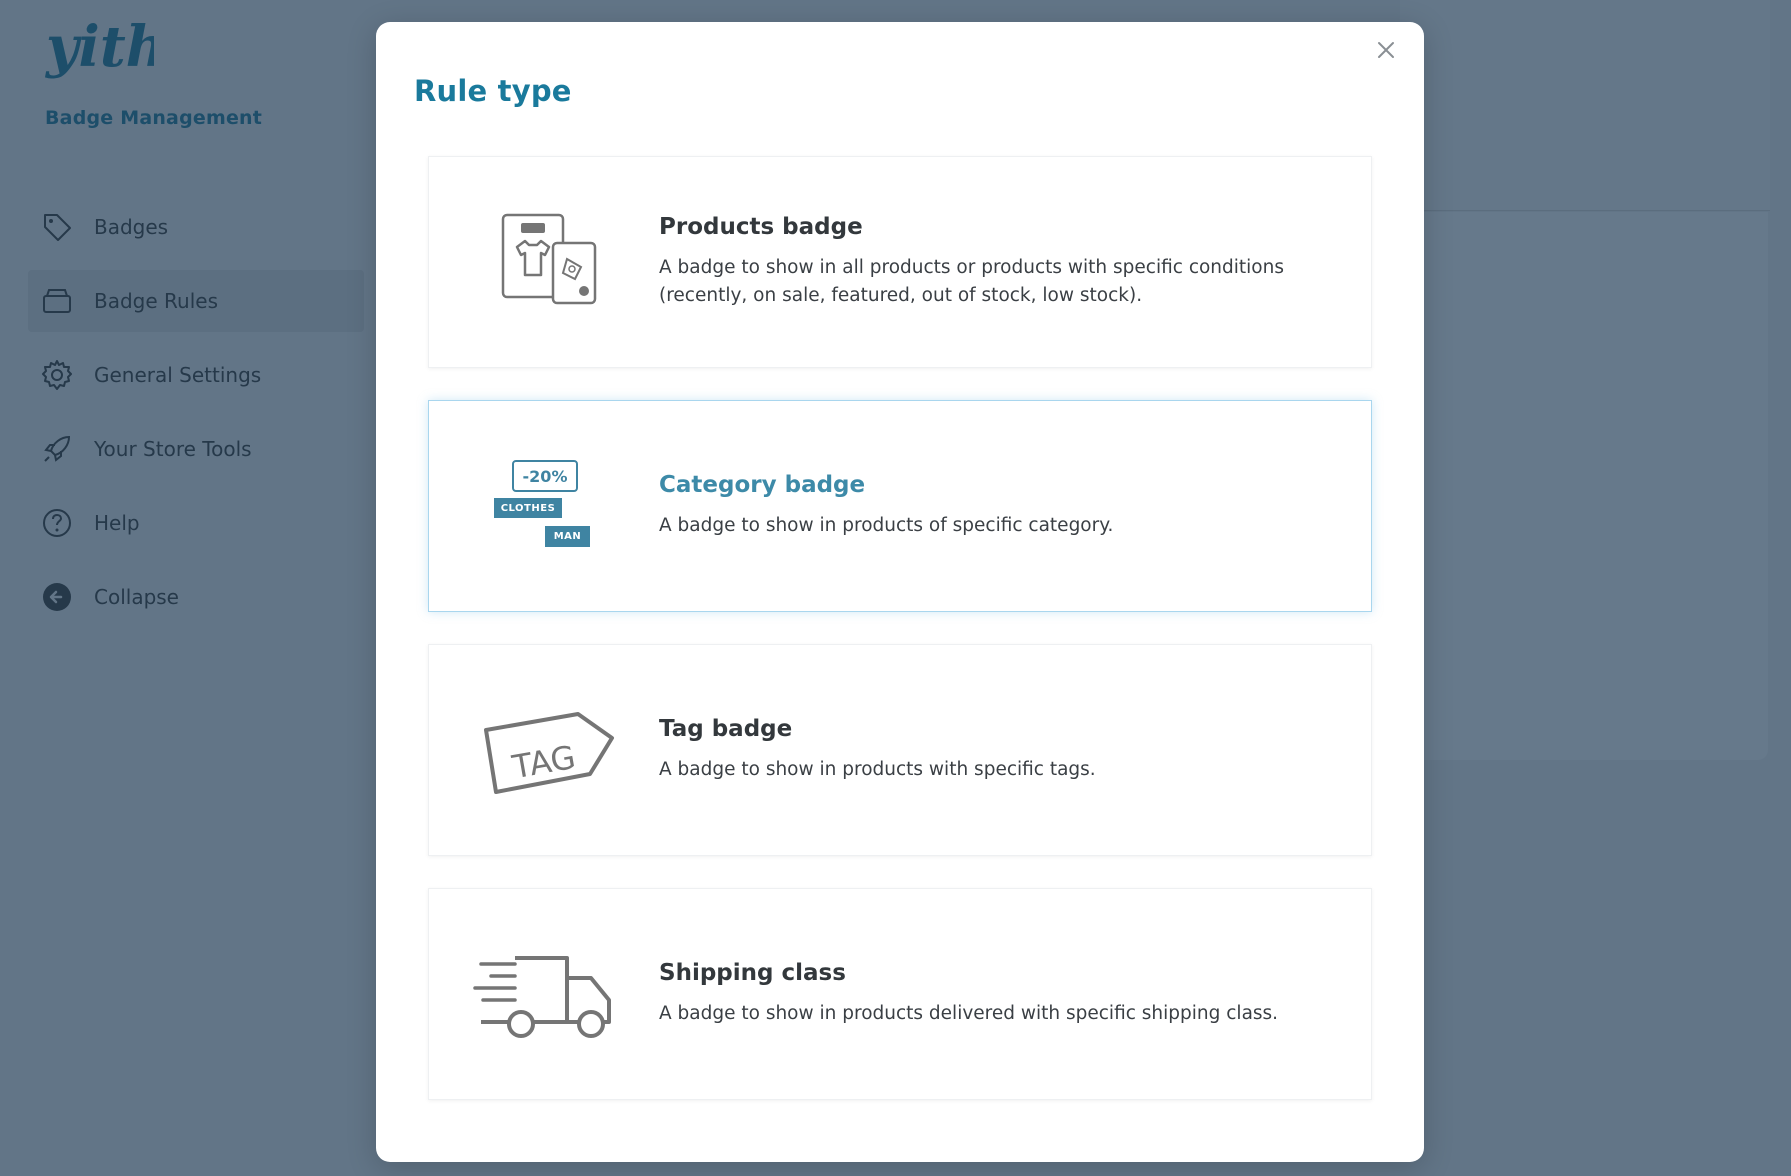 This screenshot has width=1791, height=1176. What do you see at coordinates (549, 994) in the screenshot?
I see `truck-icon` at bounding box center [549, 994].